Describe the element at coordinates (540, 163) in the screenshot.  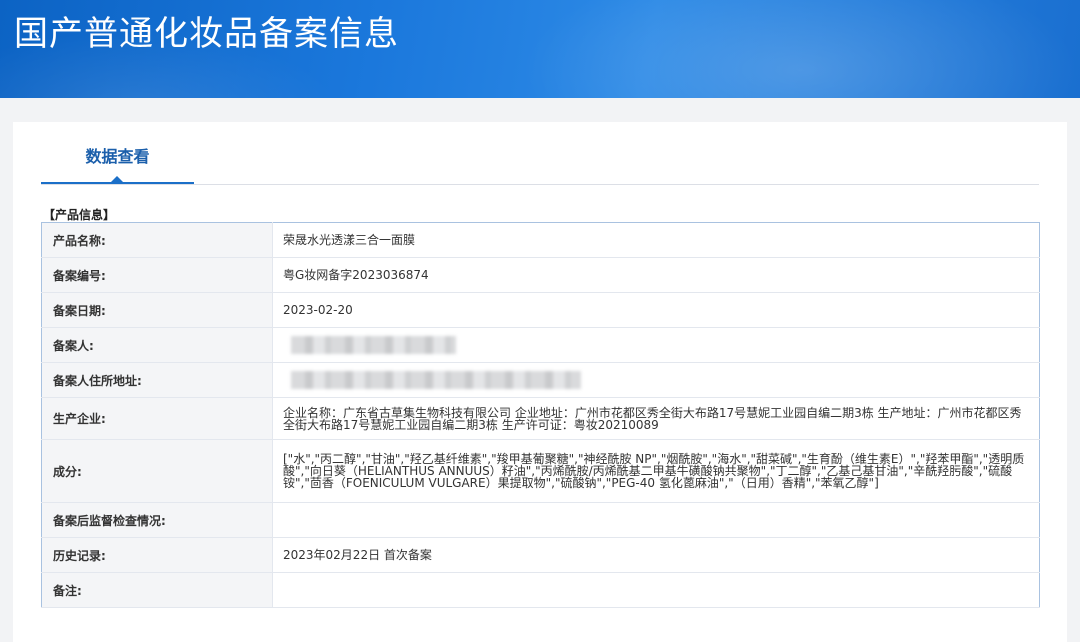
I see `tab-bar: 数据查看` at that location.